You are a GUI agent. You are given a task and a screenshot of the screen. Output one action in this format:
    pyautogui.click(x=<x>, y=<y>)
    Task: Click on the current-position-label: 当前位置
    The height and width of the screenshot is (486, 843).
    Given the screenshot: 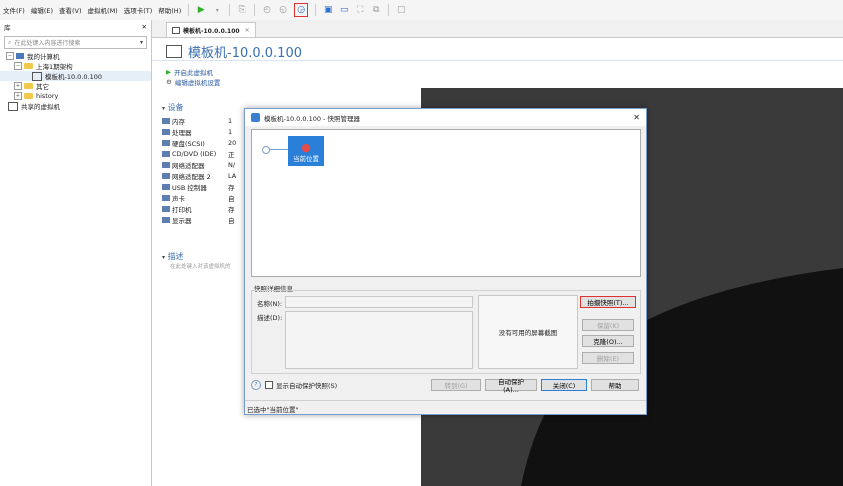 What is the action you would take?
    pyautogui.click(x=306, y=159)
    